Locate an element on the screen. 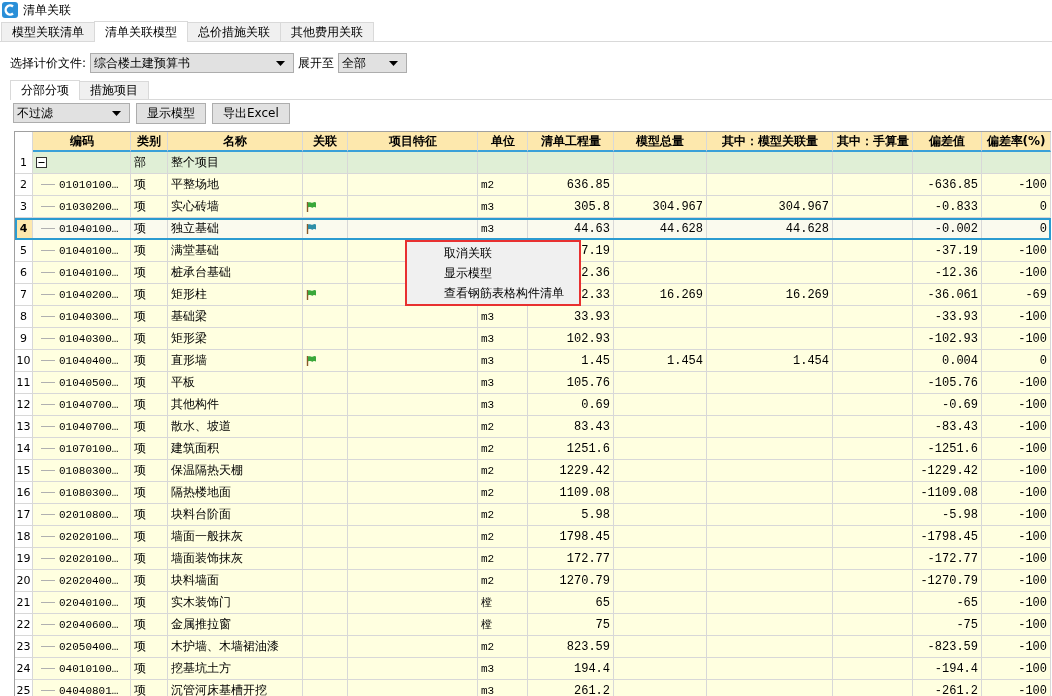  row-number: 16 is located at coordinates (24, 493).